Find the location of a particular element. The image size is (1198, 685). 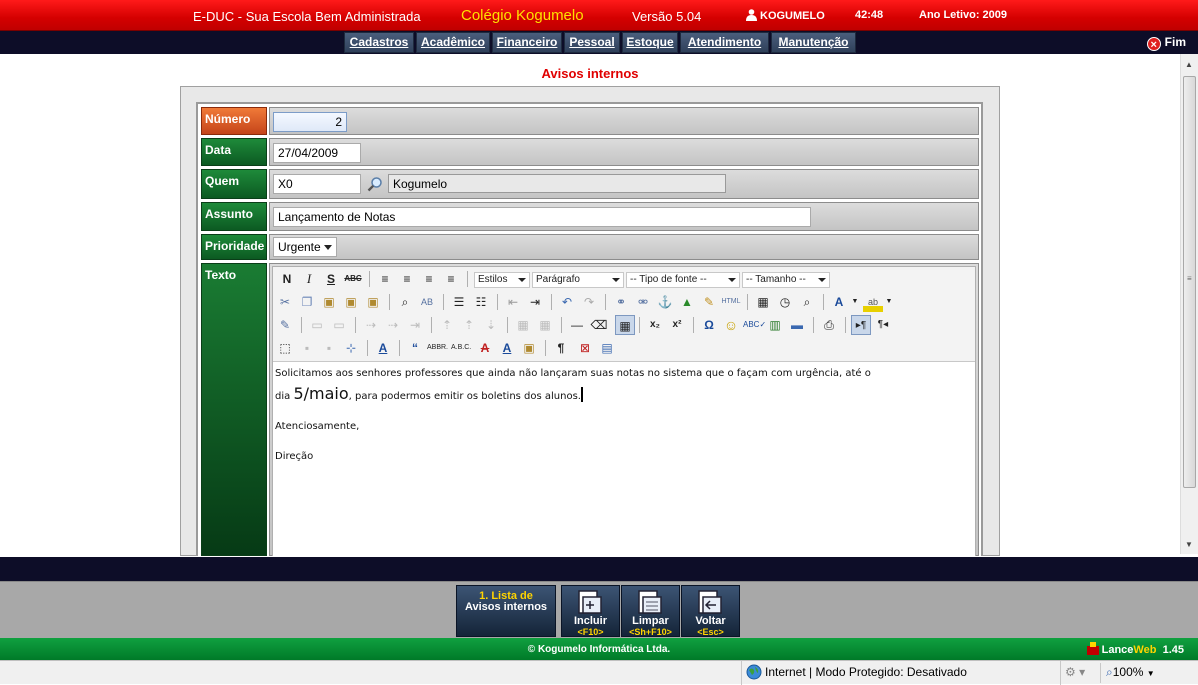

replace-icon: AB is located at coordinates (427, 302).